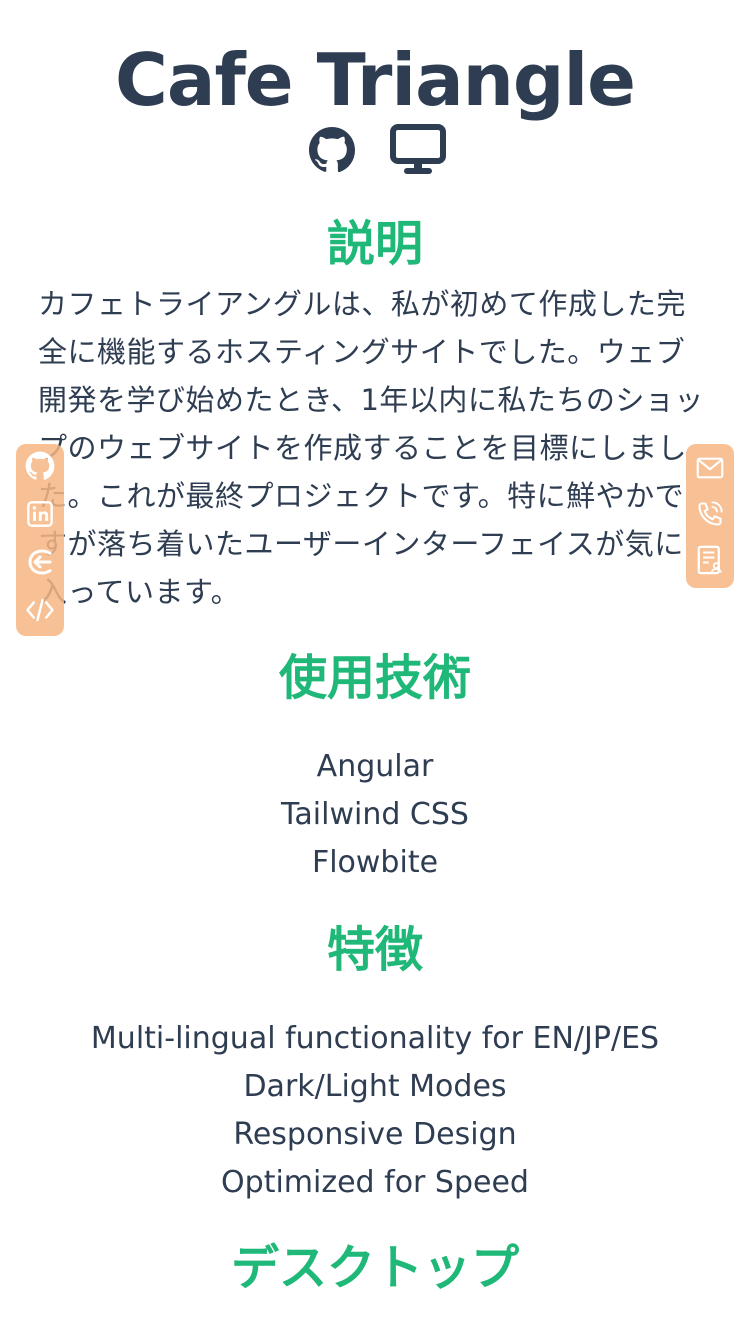  I want to click on sidebar-resume-link, so click(710, 562).